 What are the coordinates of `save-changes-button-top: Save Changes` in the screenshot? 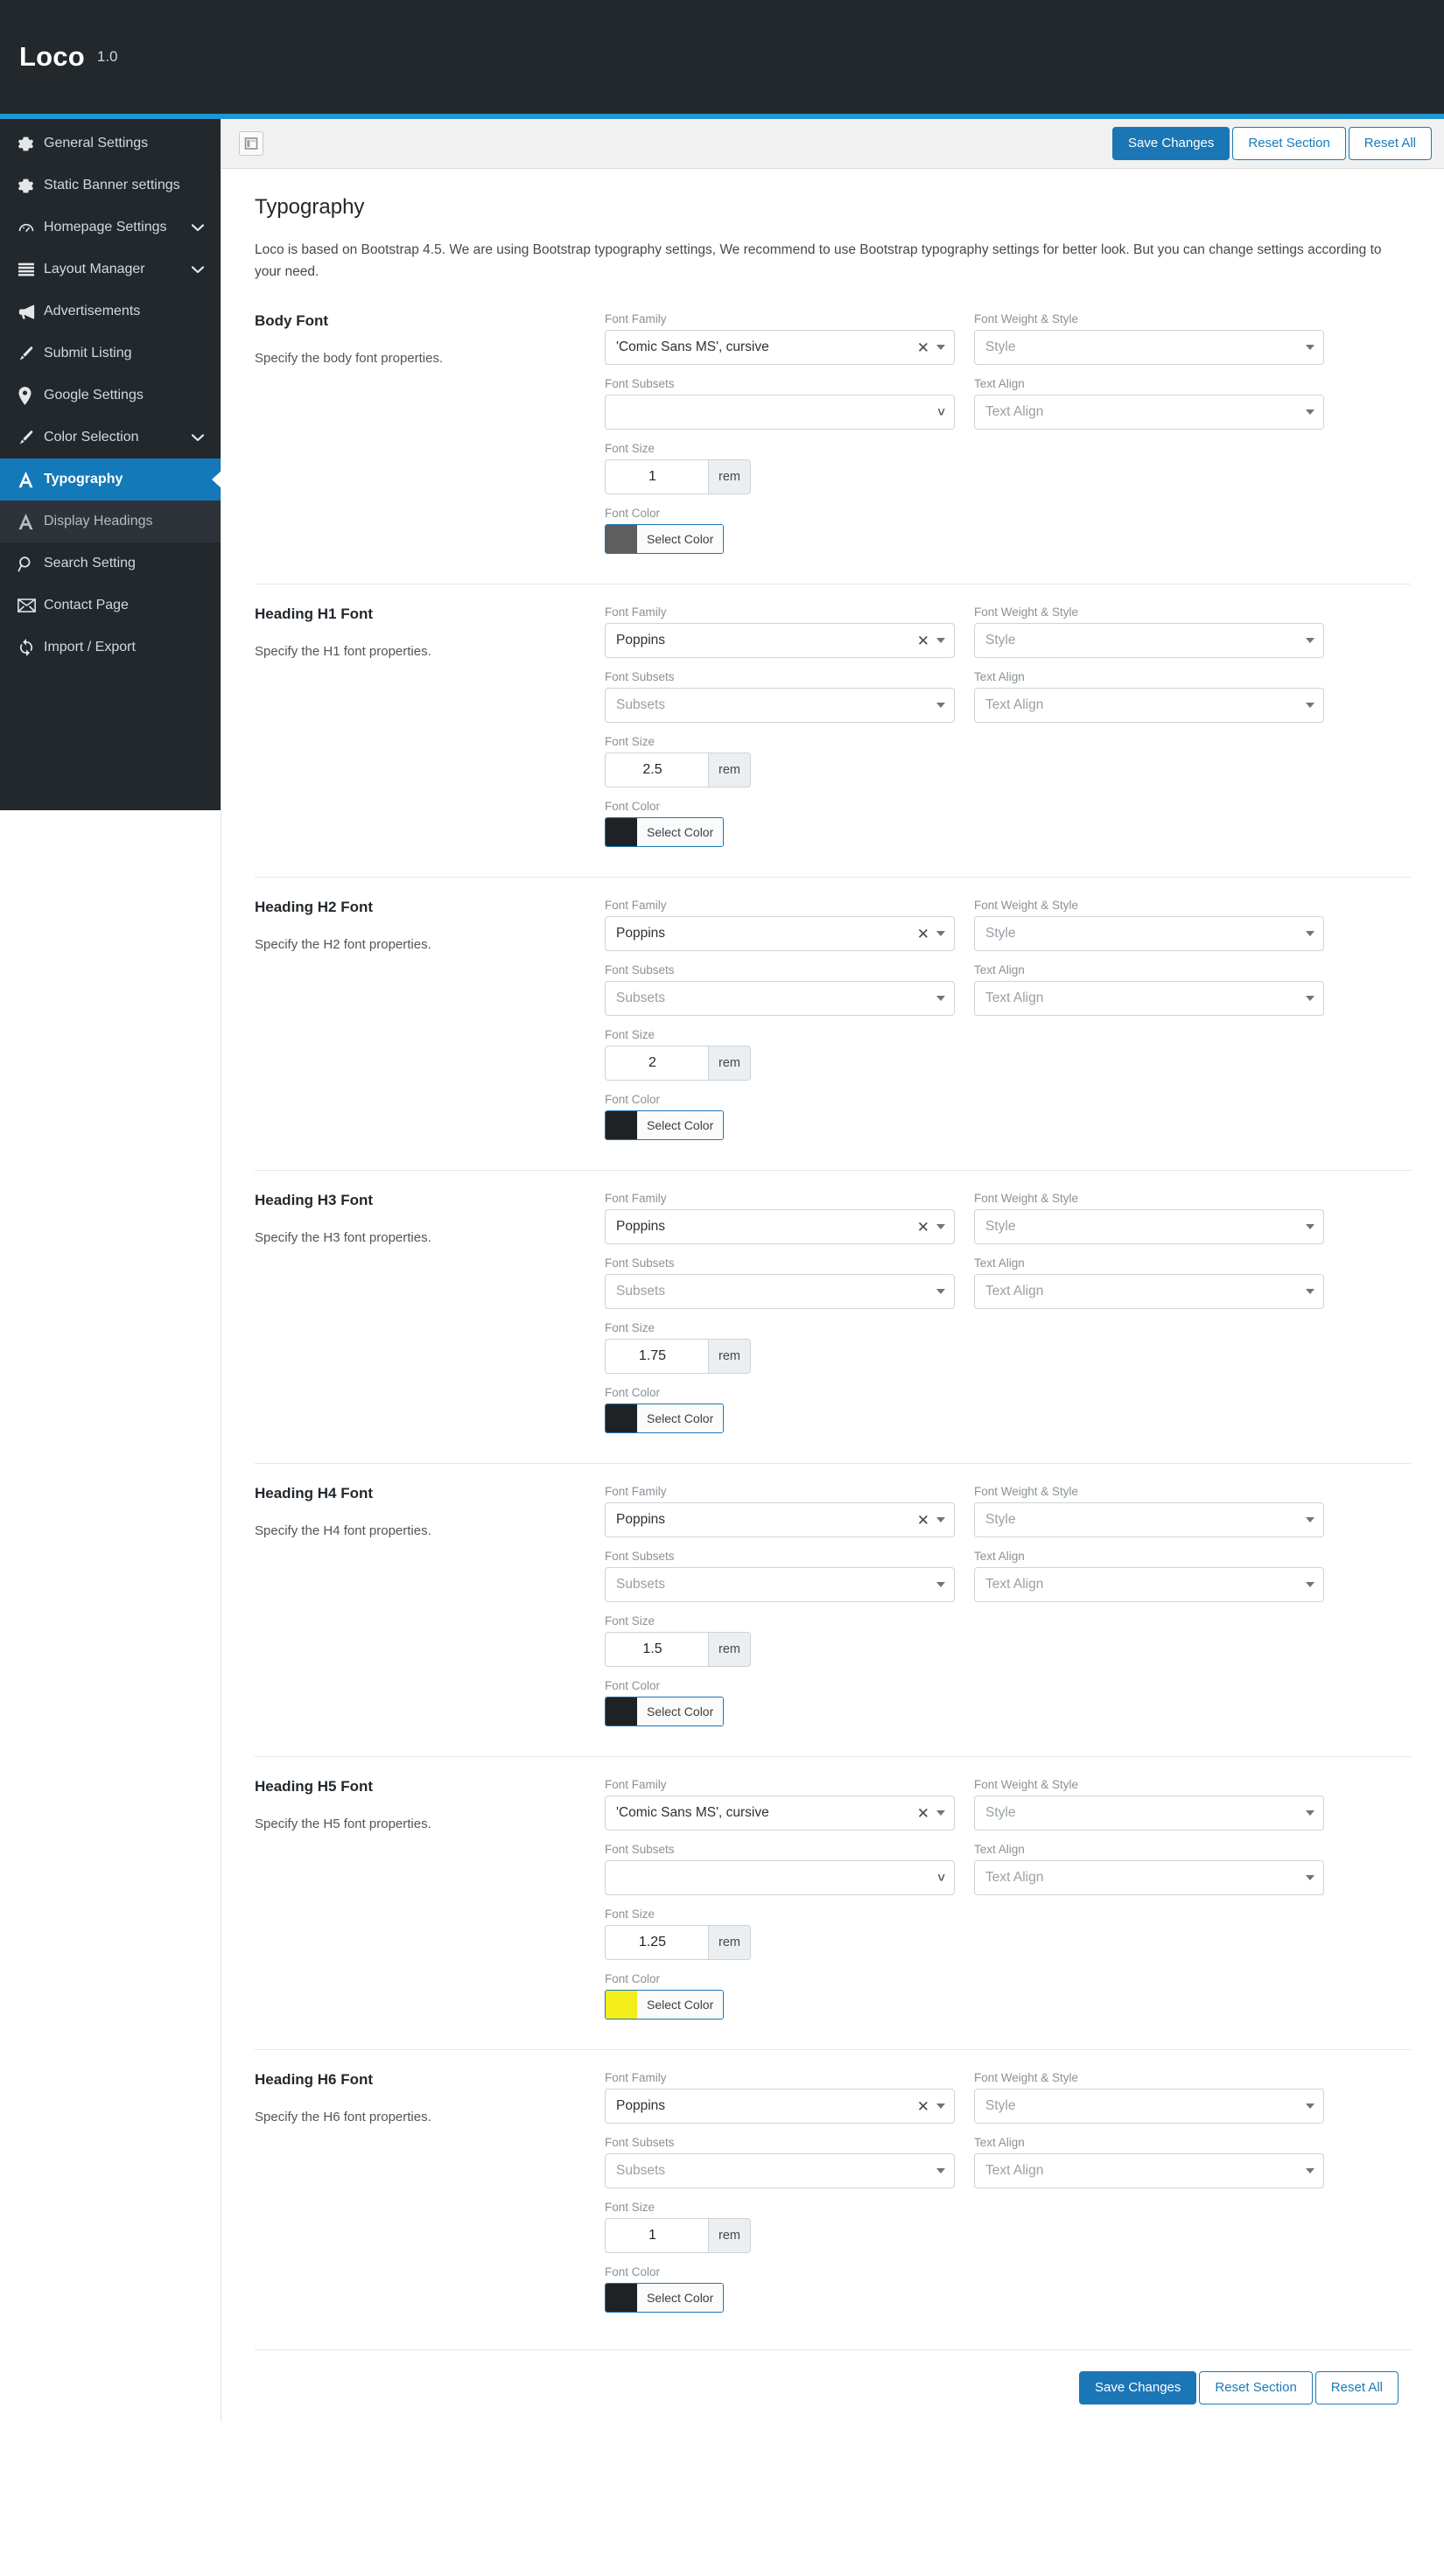 It's located at (1171, 143).